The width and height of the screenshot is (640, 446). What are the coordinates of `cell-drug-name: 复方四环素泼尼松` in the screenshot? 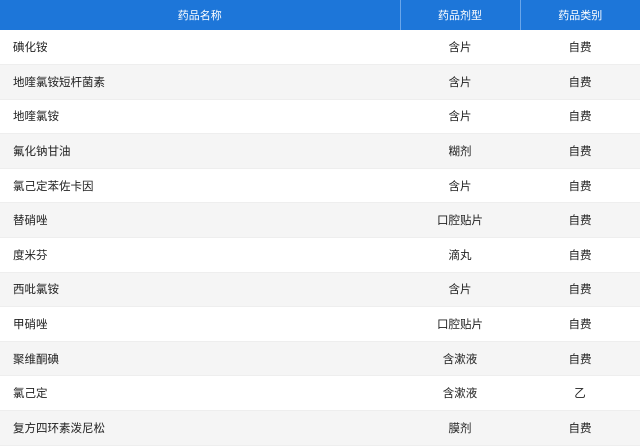 It's located at (200, 428).